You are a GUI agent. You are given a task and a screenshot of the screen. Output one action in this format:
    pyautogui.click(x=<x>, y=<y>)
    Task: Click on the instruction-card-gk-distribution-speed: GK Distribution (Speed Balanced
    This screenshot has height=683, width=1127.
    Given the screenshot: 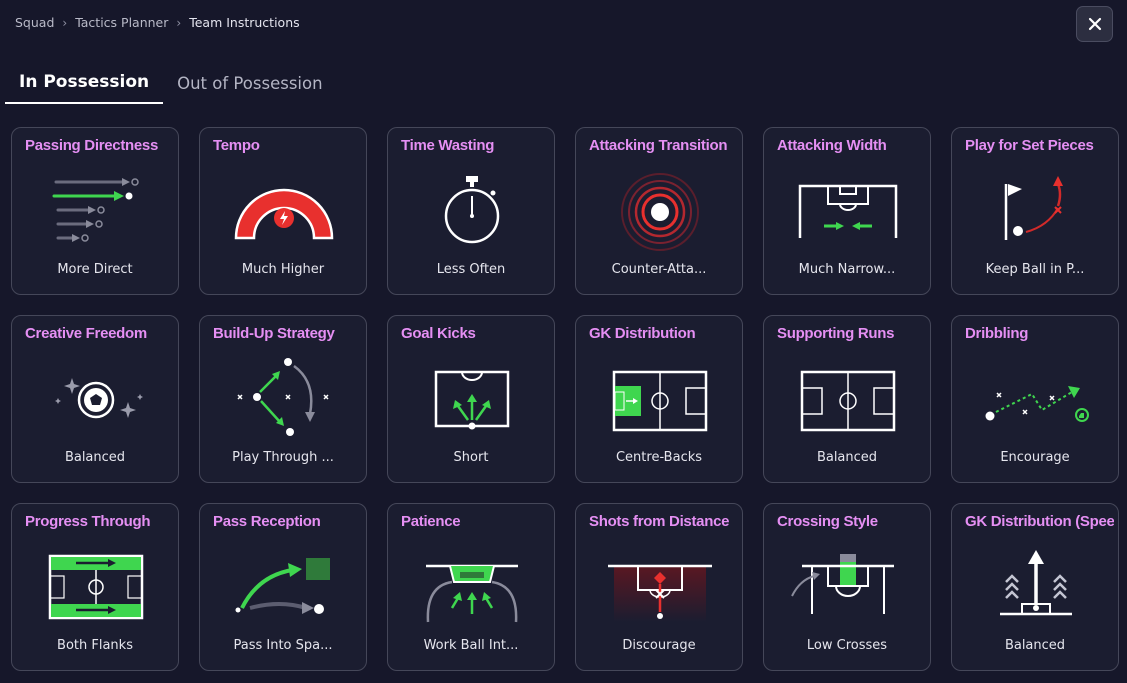 What is the action you would take?
    pyautogui.click(x=1035, y=587)
    